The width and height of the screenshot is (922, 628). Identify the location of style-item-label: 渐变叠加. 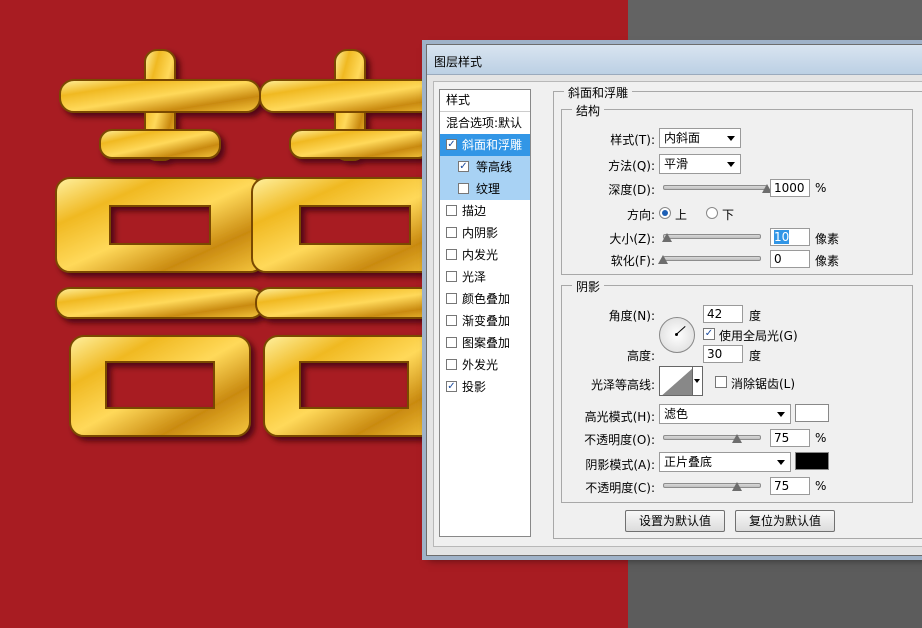
(486, 321).